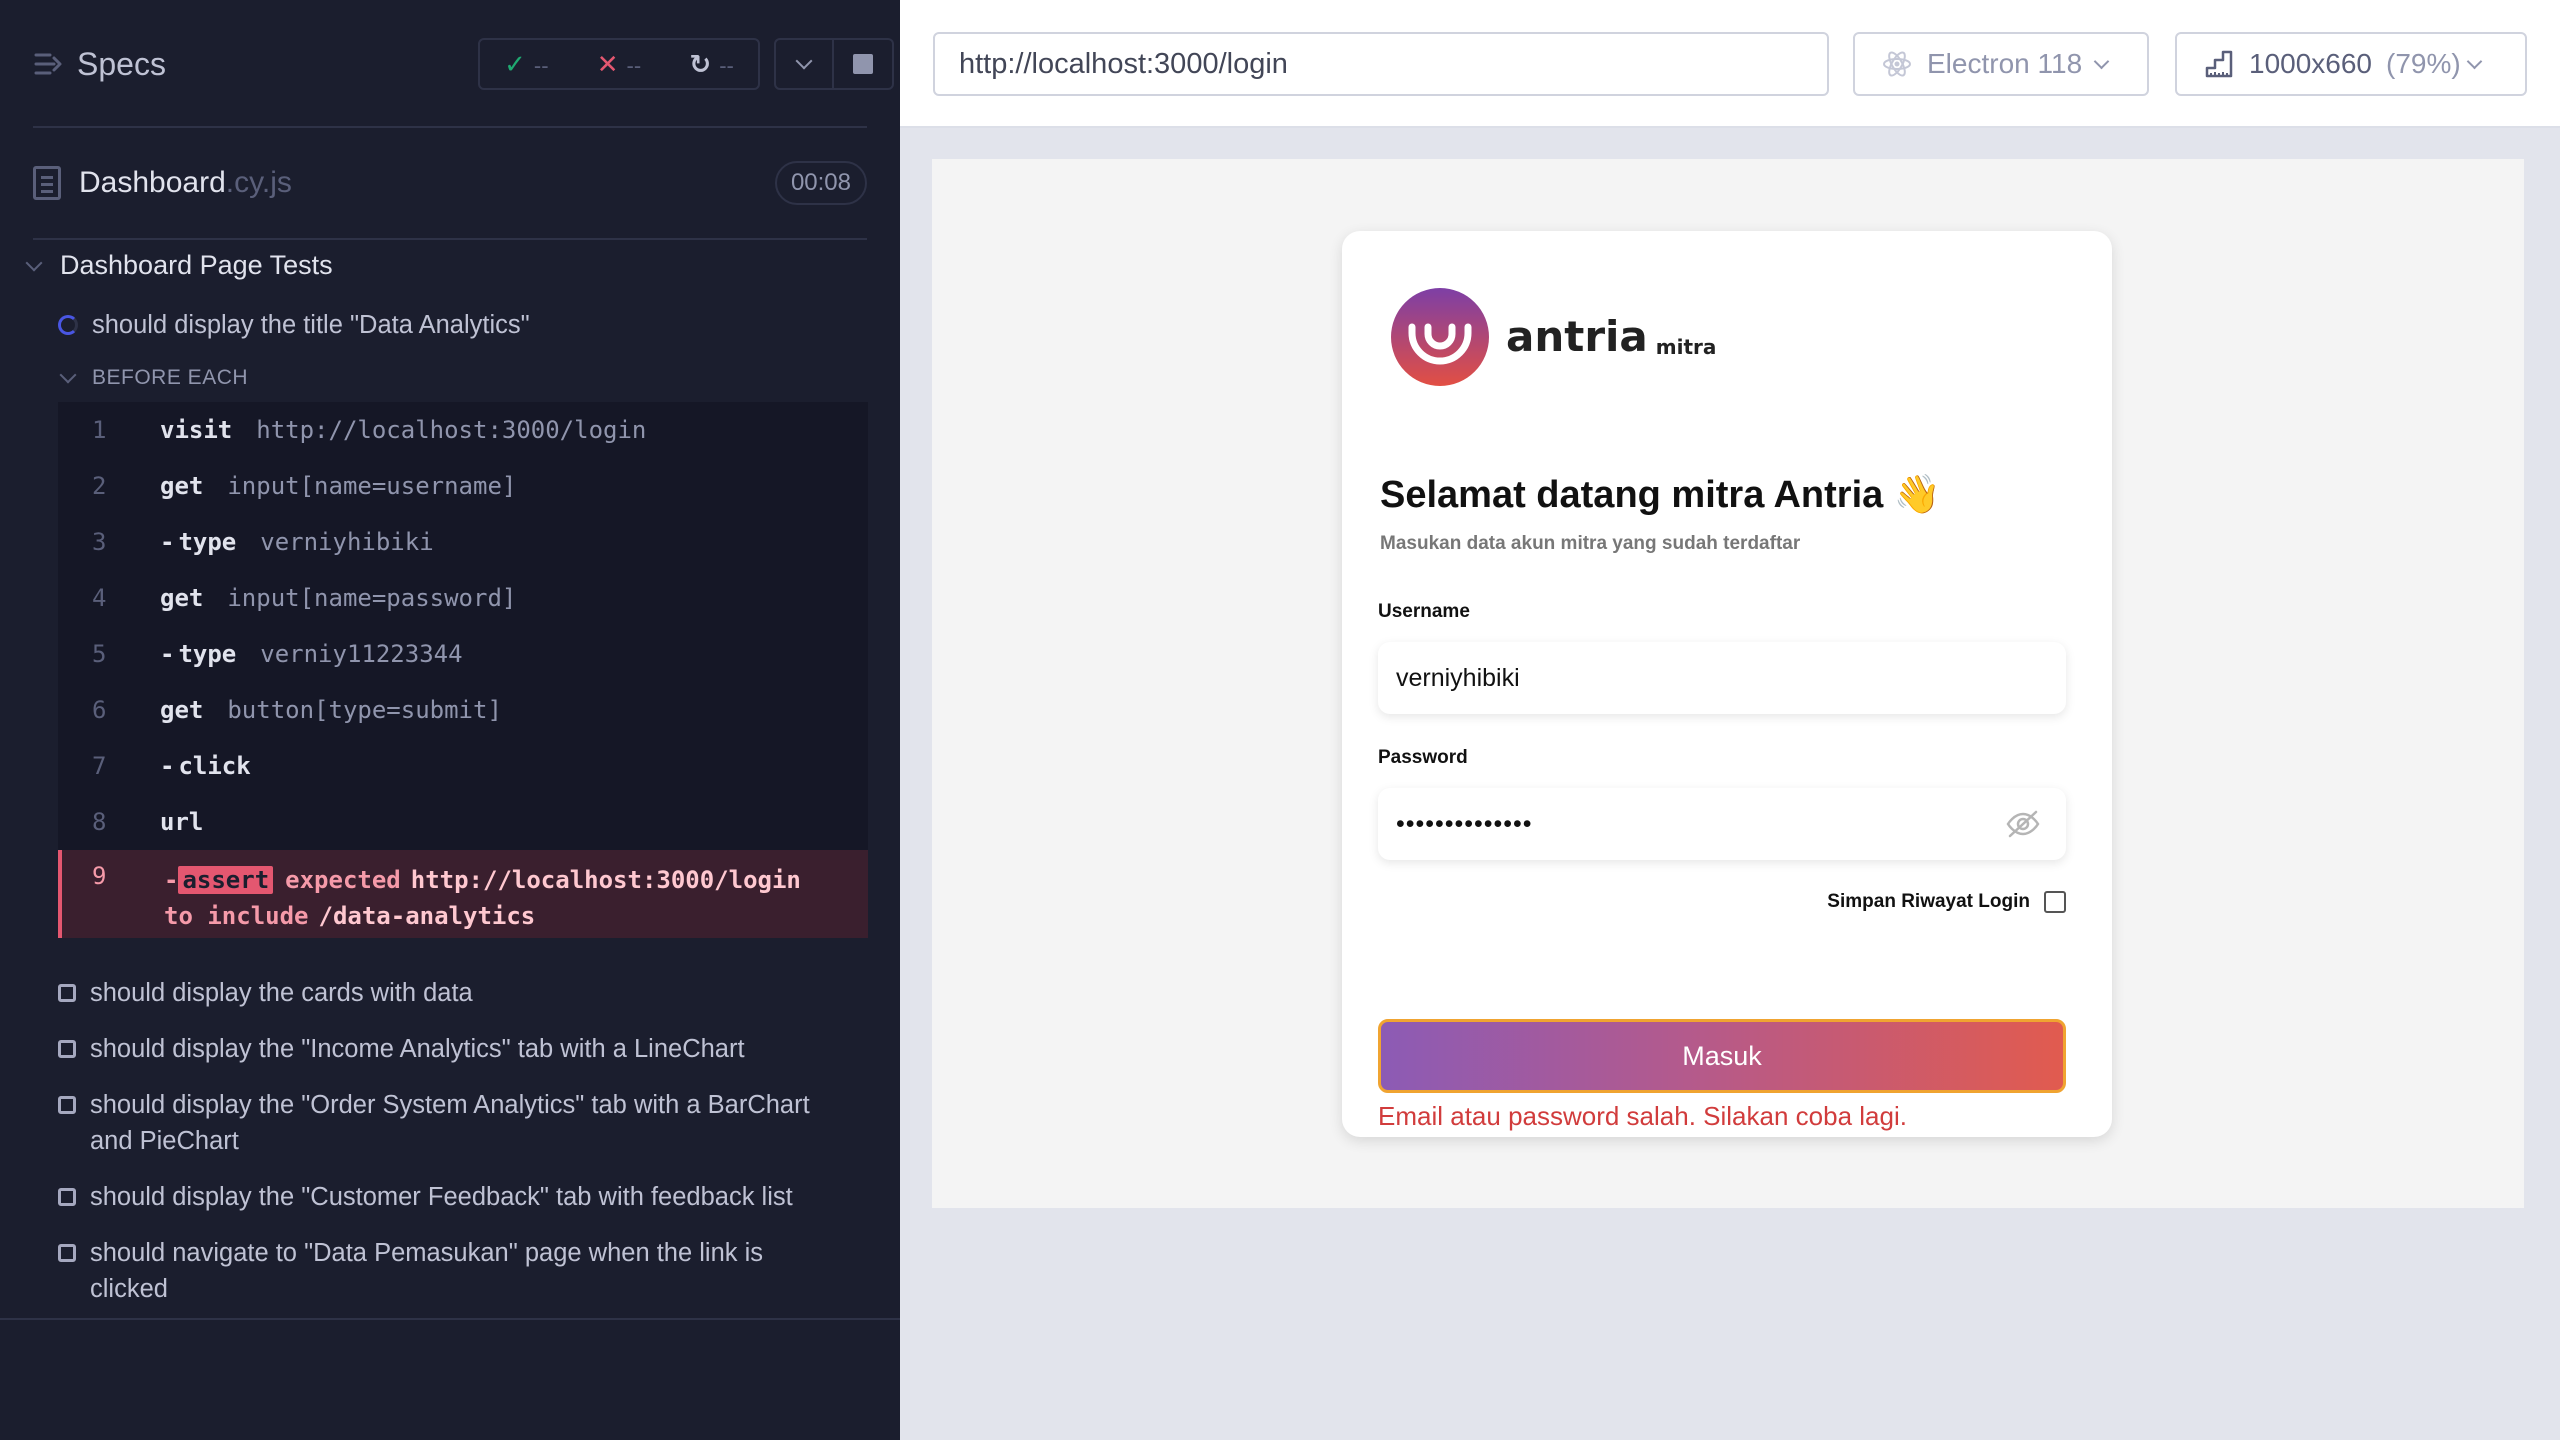  What do you see at coordinates (820, 183) in the screenshot?
I see `spec-duration: 00:08` at bounding box center [820, 183].